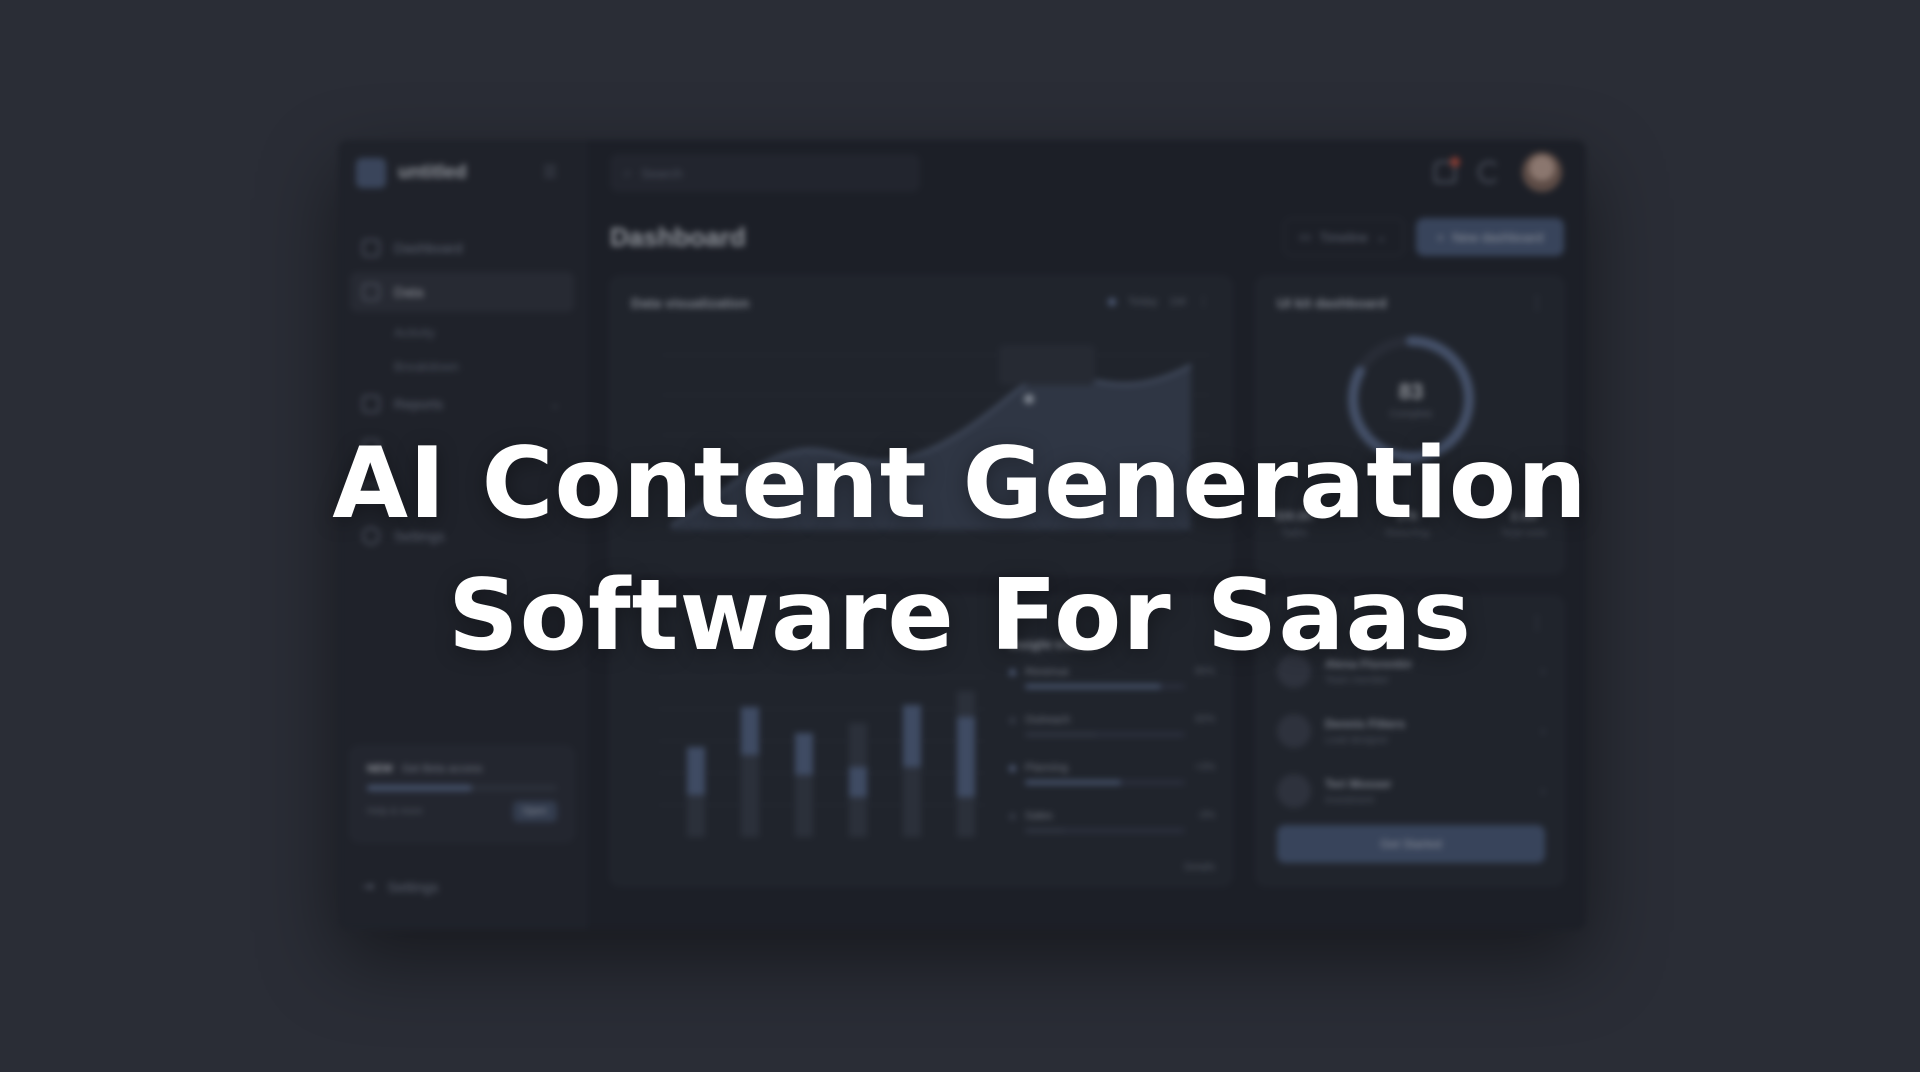 Image resolution: width=1920 pixels, height=1072 pixels. Describe the element at coordinates (960, 484) in the screenshot. I see `headline-line-1: AI Content Generation` at that location.